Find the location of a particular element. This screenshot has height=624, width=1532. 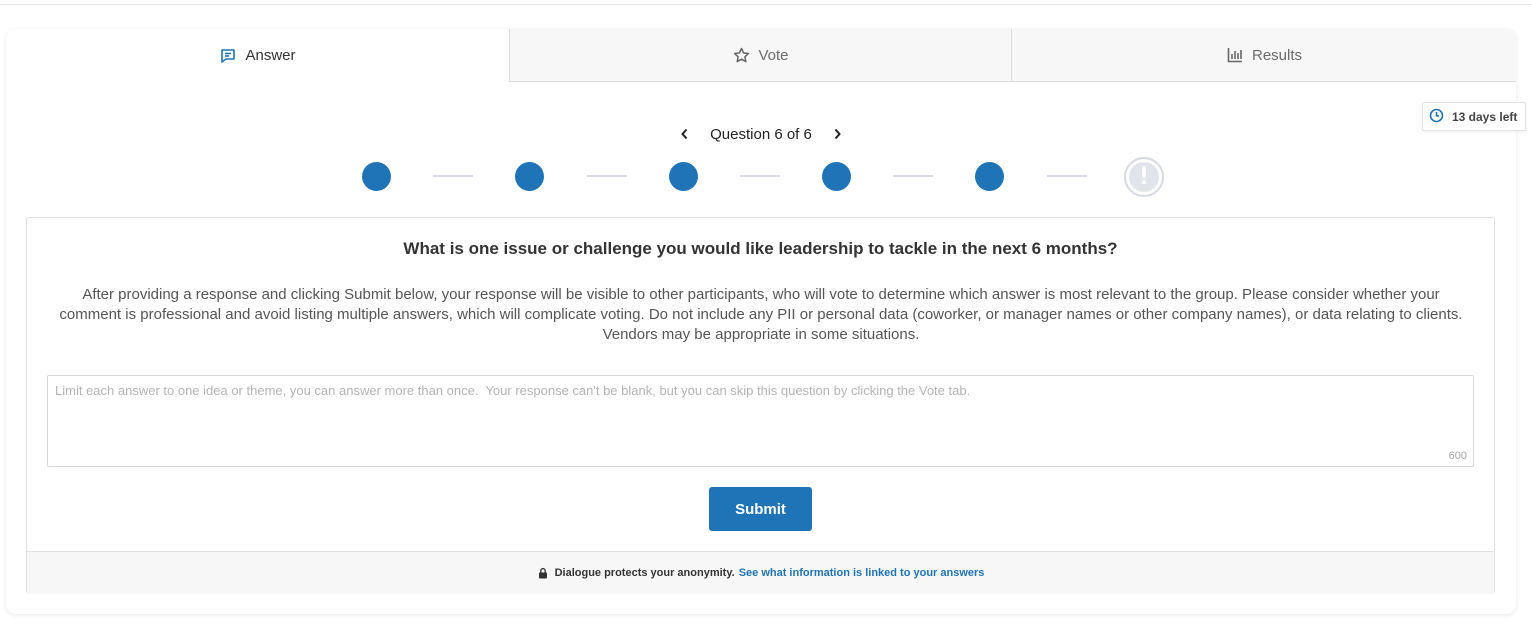

tab-vote-label: Vote is located at coordinates (773, 55).